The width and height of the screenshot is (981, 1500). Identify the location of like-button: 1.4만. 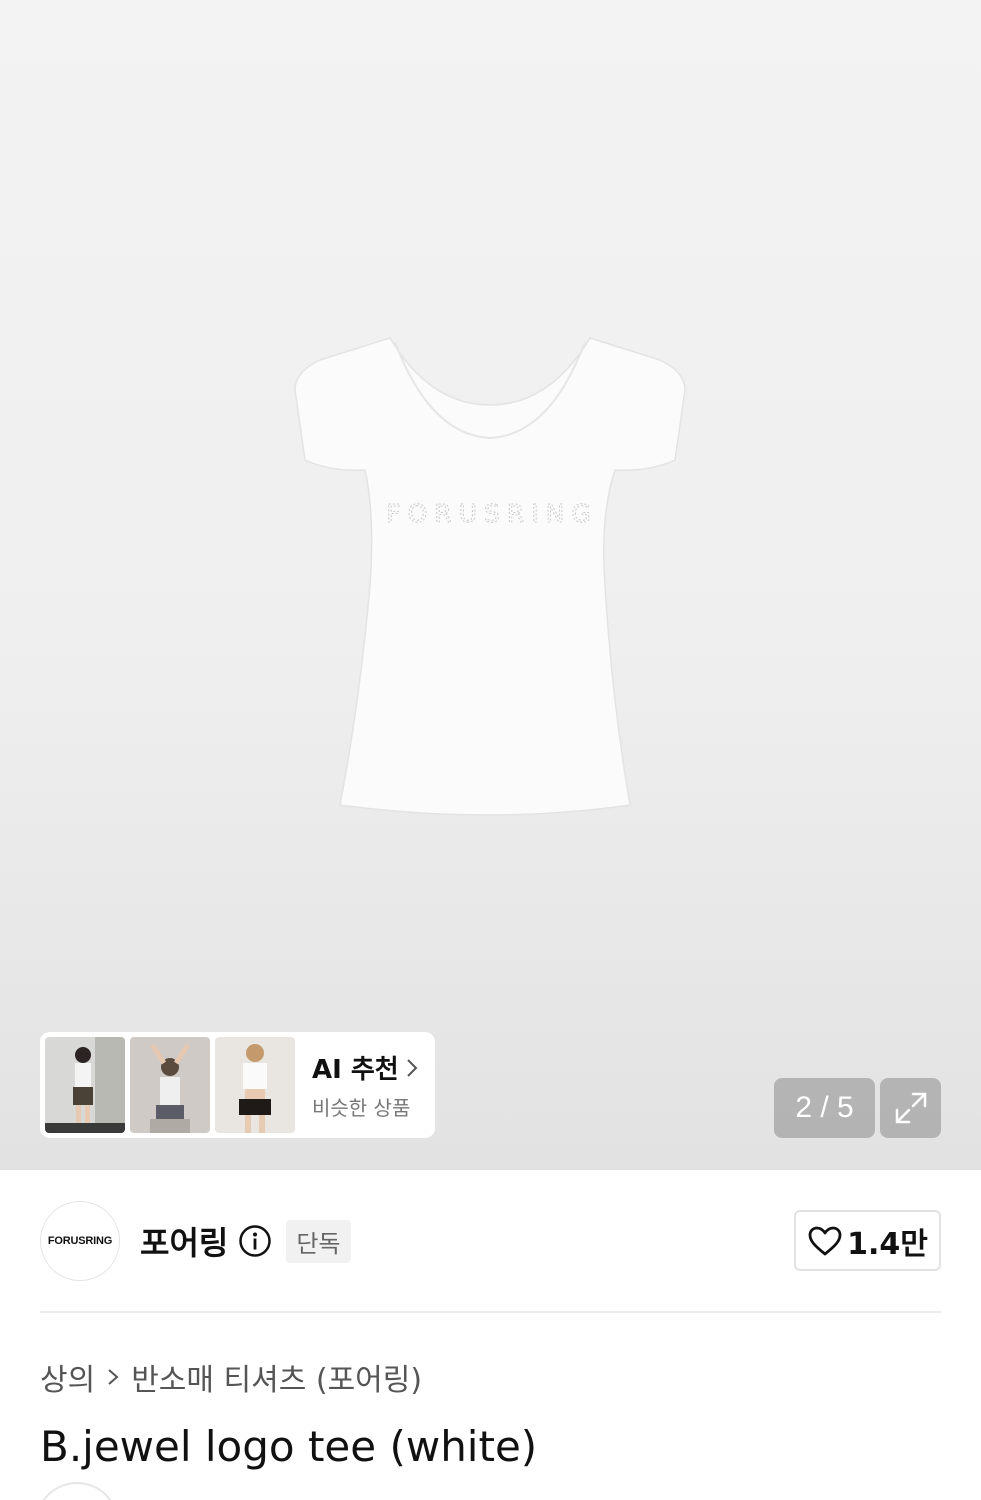
(867, 1240).